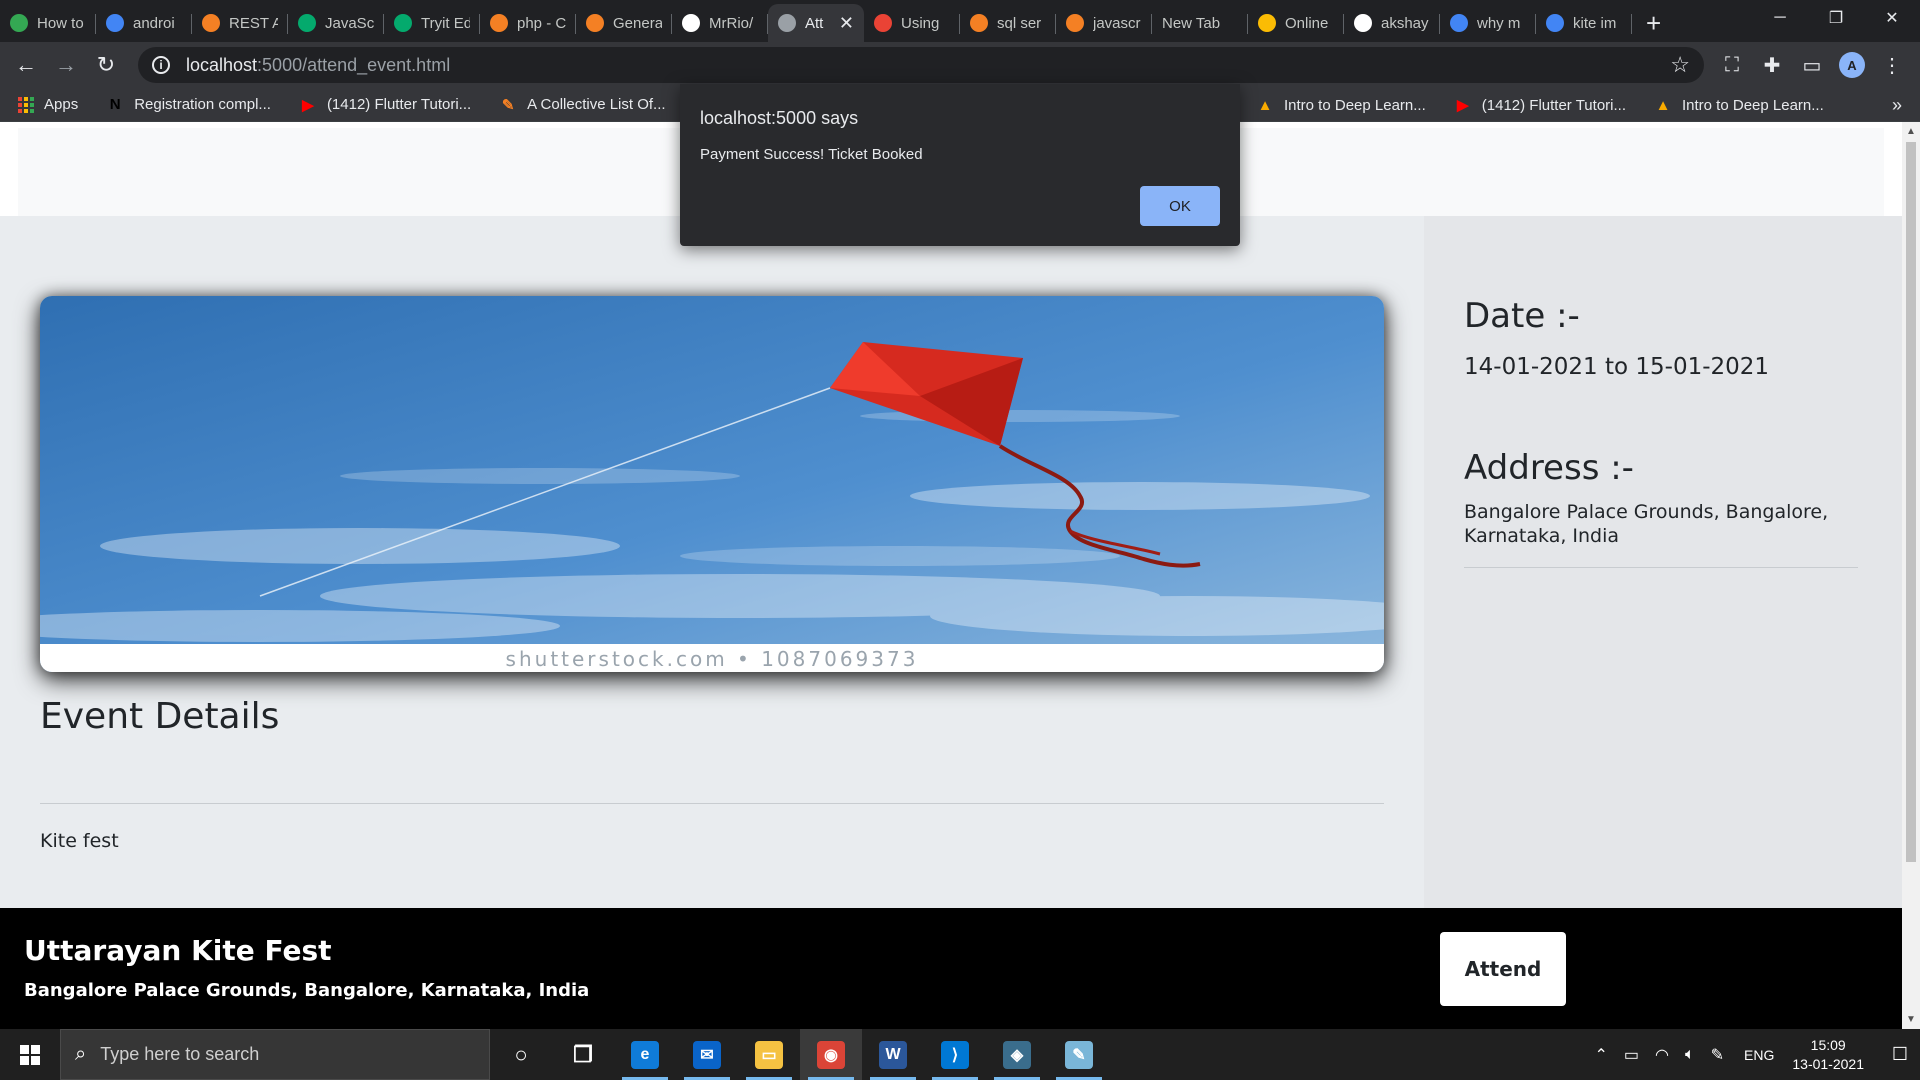  I want to click on vscode-icon: ⟩, so click(955, 1054).